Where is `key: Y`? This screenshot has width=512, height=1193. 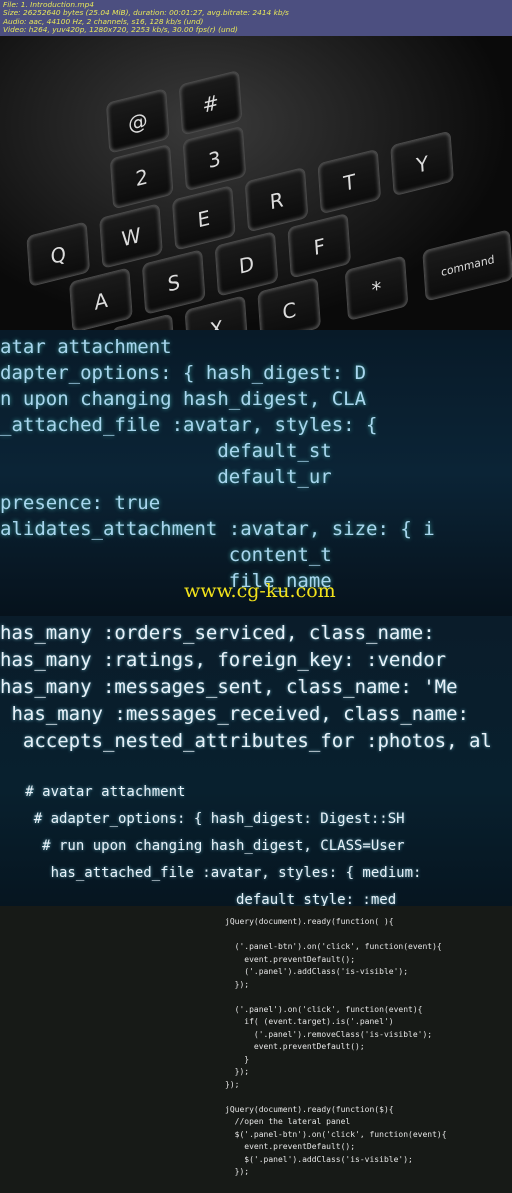
key: Y is located at coordinates (422, 163).